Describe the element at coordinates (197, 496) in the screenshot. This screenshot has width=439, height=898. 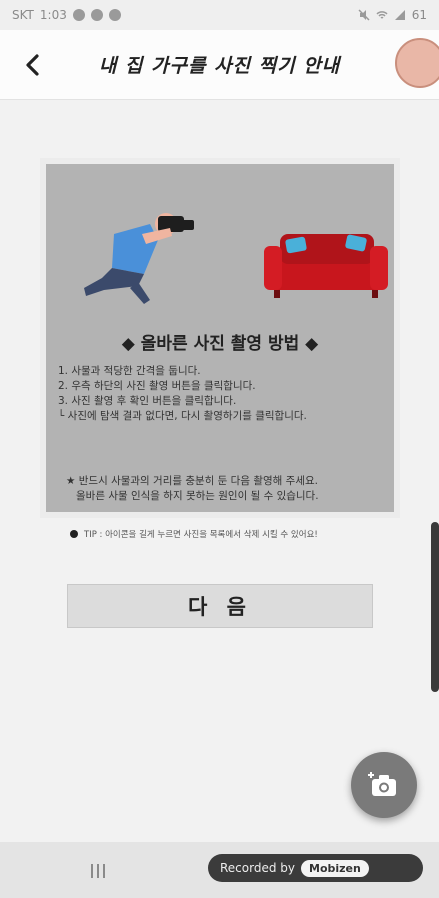
I see `guide-note-line: 올바른 사물 인식을 하지 못하는 원인이 될 수 있습니다.` at that location.